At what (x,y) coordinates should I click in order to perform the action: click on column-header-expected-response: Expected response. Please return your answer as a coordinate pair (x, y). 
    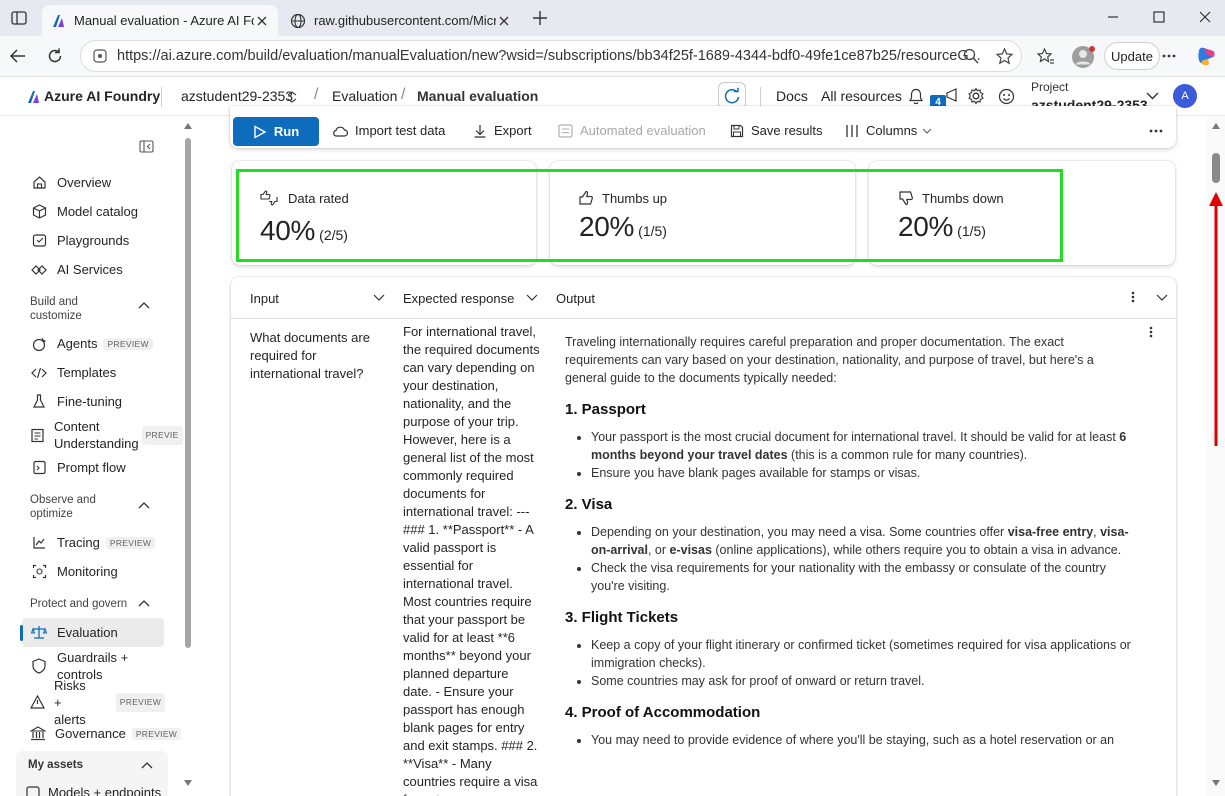
    Looking at the image, I should click on (458, 298).